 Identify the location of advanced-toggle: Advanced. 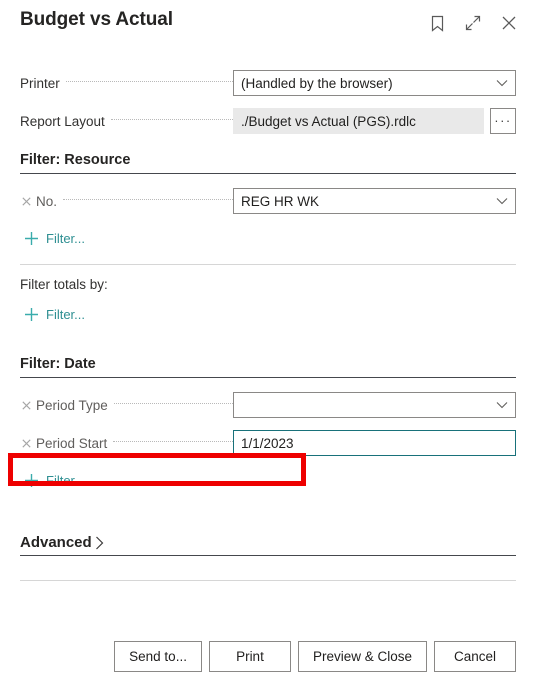
(268, 544).